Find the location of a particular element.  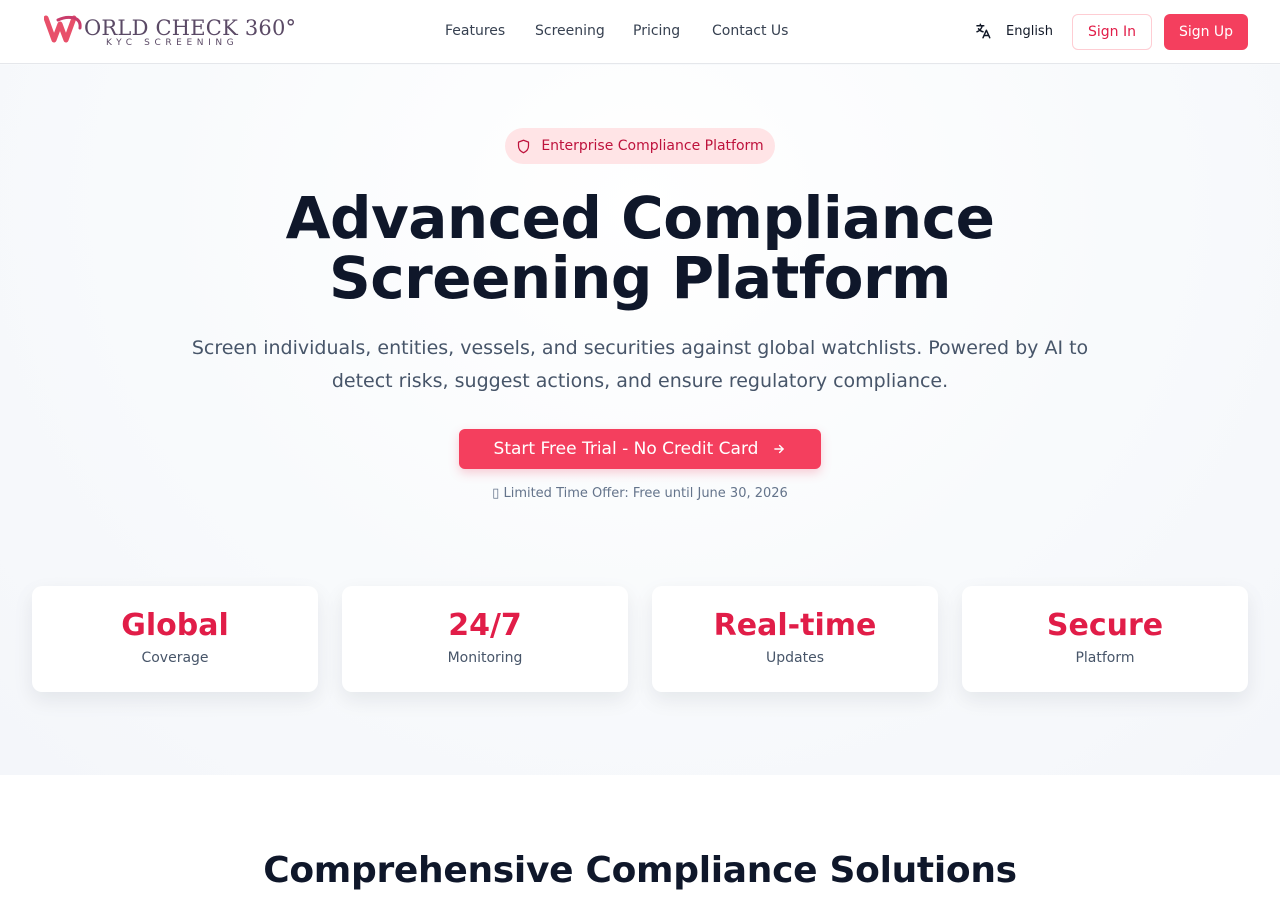

nav-item-contact: Contact Us is located at coordinates (750, 31).